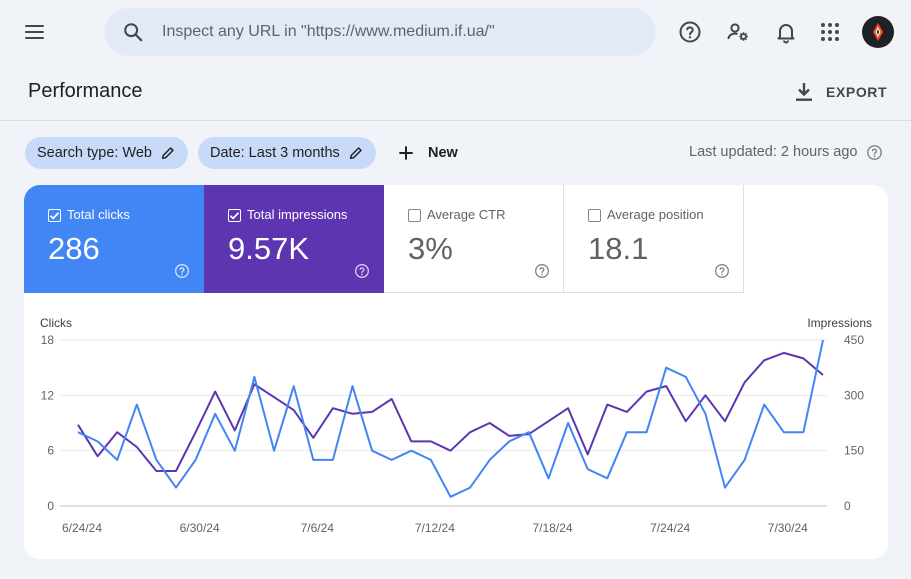 The width and height of the screenshot is (911, 579). I want to click on left-axis-title: Clicks, so click(56, 323).